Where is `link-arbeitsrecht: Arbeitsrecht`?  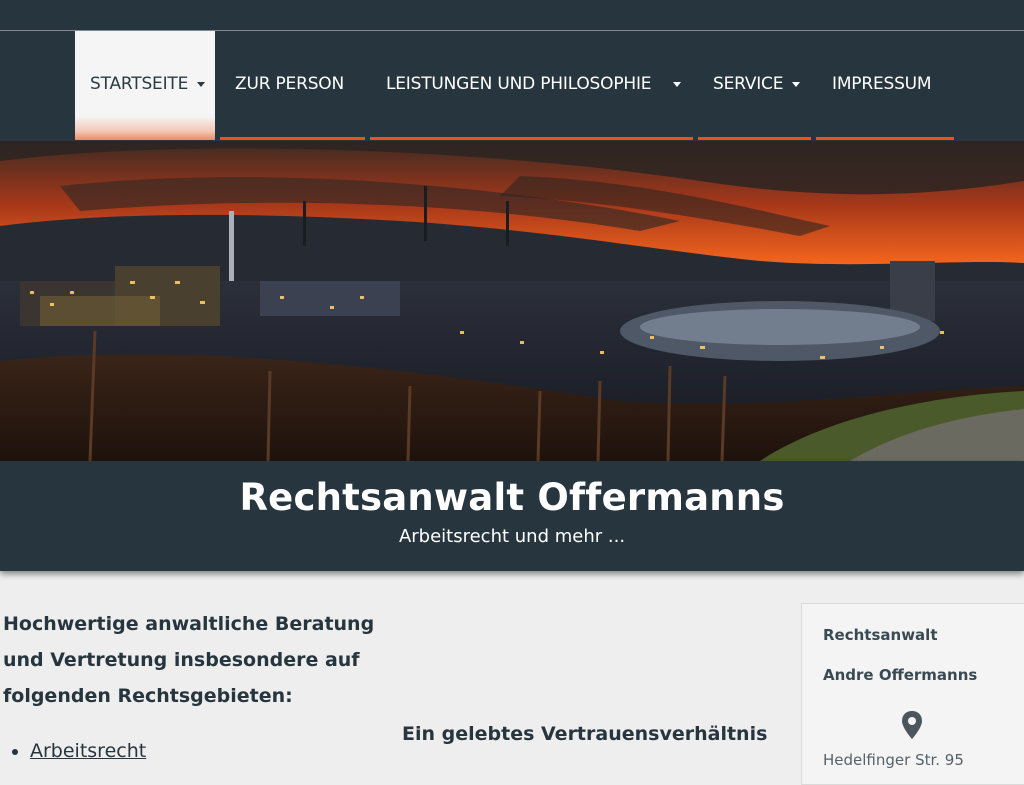
link-arbeitsrecht: Arbeitsrecht is located at coordinates (88, 751).